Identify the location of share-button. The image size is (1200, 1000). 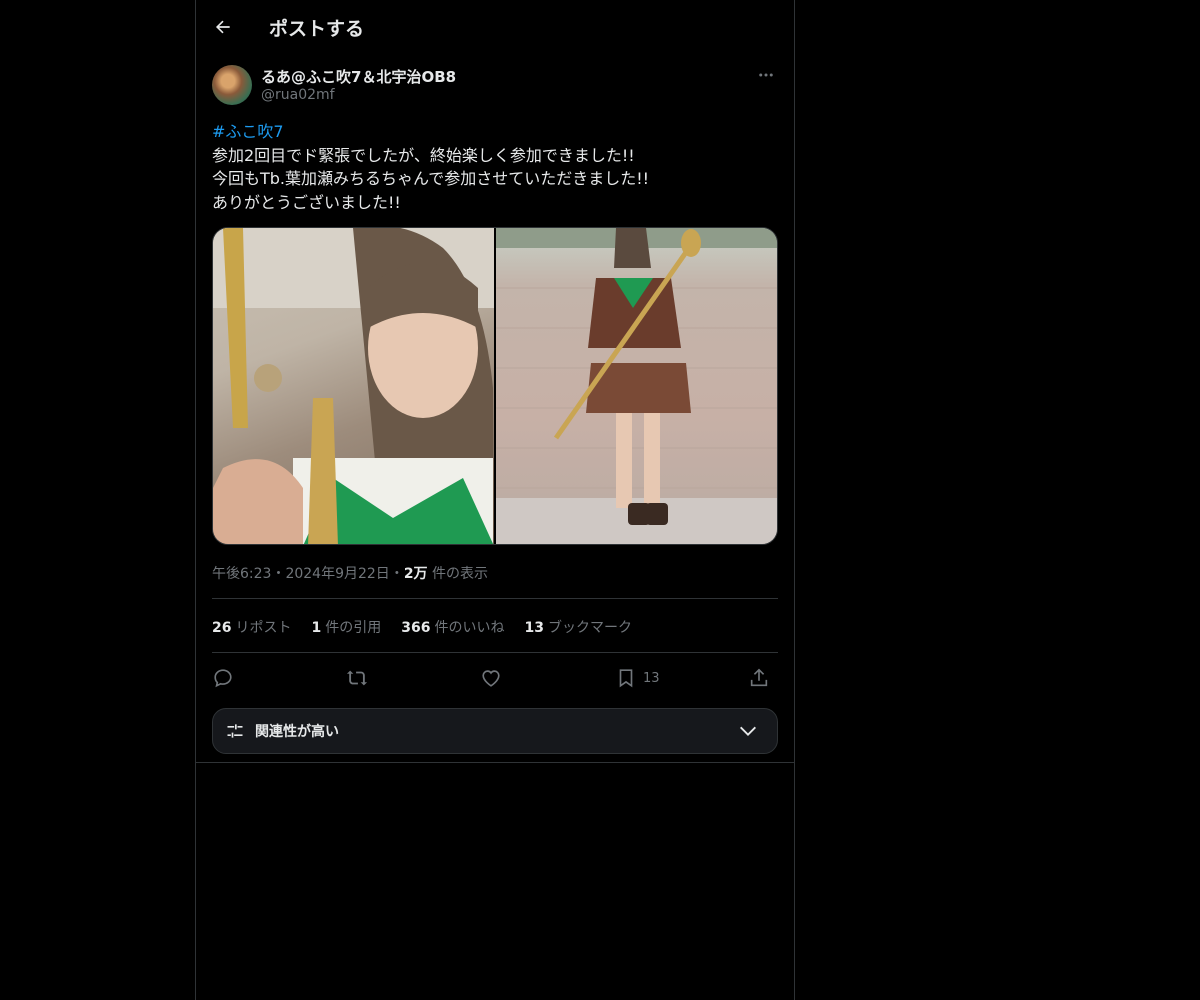
(759, 678).